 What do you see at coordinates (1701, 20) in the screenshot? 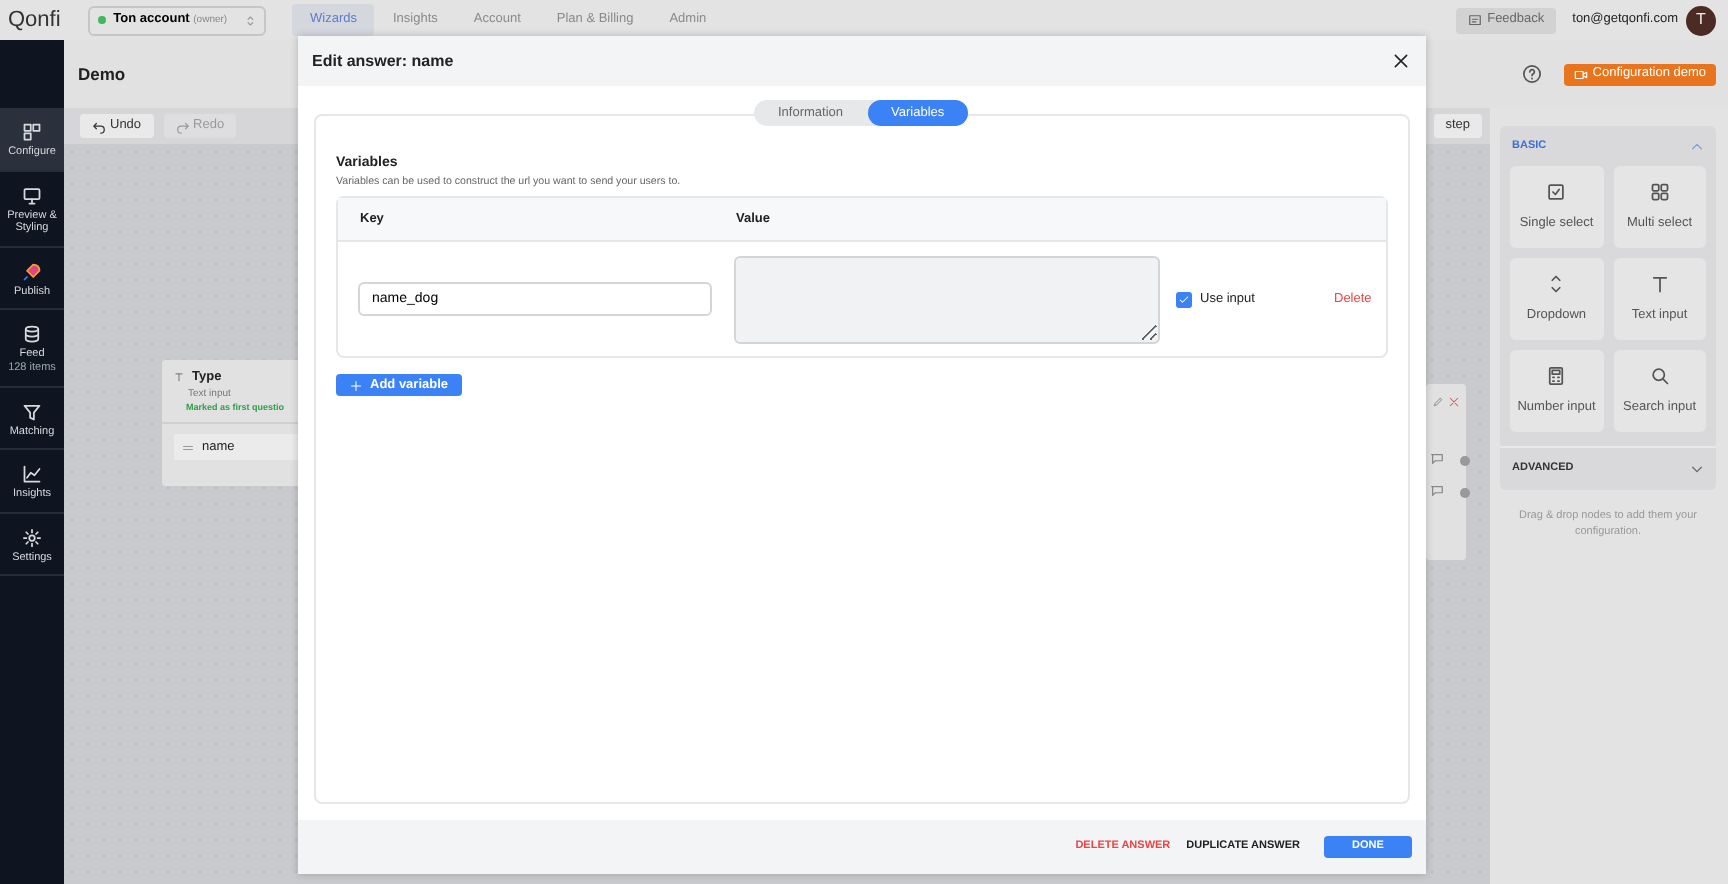
I see `avatar: T` at bounding box center [1701, 20].